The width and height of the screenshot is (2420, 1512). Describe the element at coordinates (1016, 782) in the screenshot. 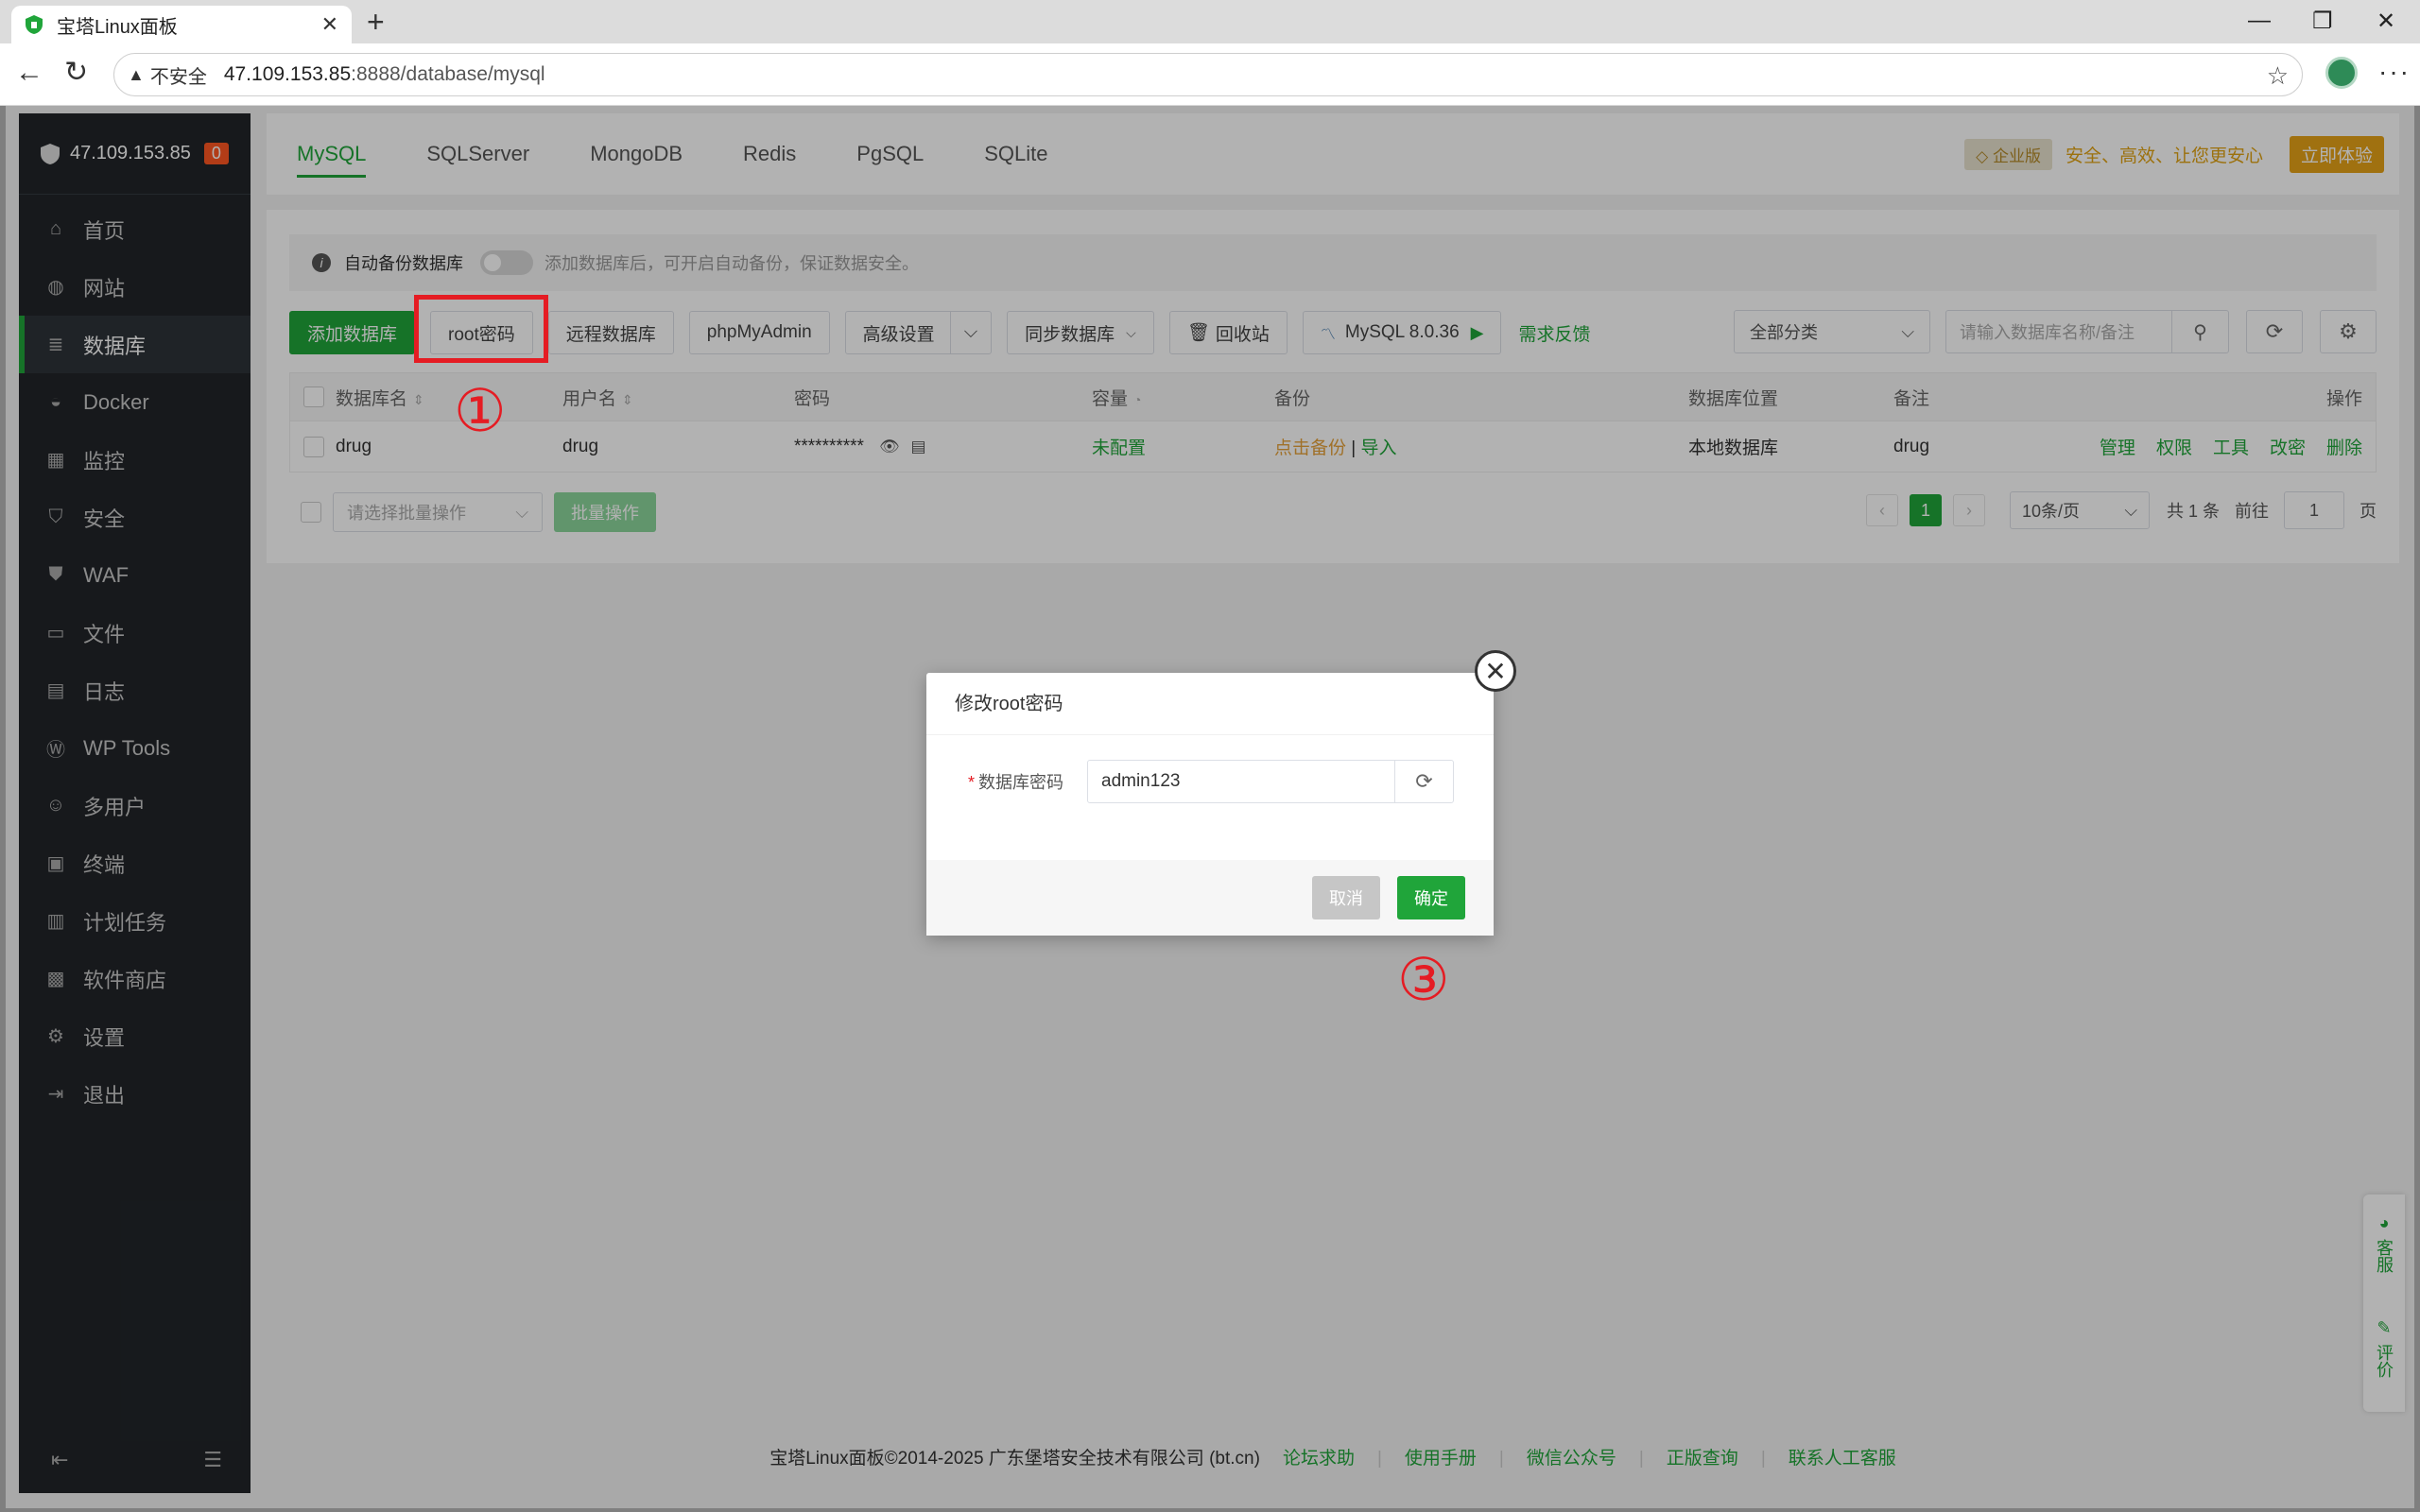

I see `password-field-label: * 数据库密码` at that location.